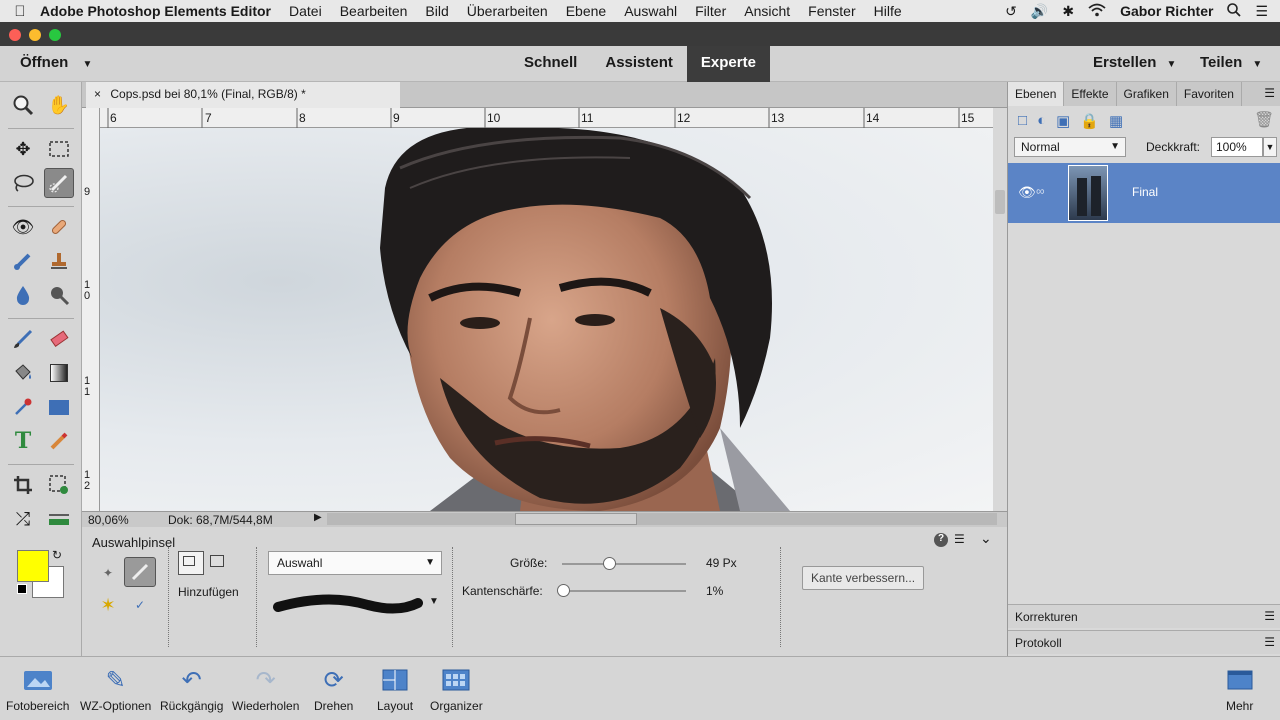 This screenshot has height=720, width=1280. I want to click on selection-brush-icon, so click(59, 183).